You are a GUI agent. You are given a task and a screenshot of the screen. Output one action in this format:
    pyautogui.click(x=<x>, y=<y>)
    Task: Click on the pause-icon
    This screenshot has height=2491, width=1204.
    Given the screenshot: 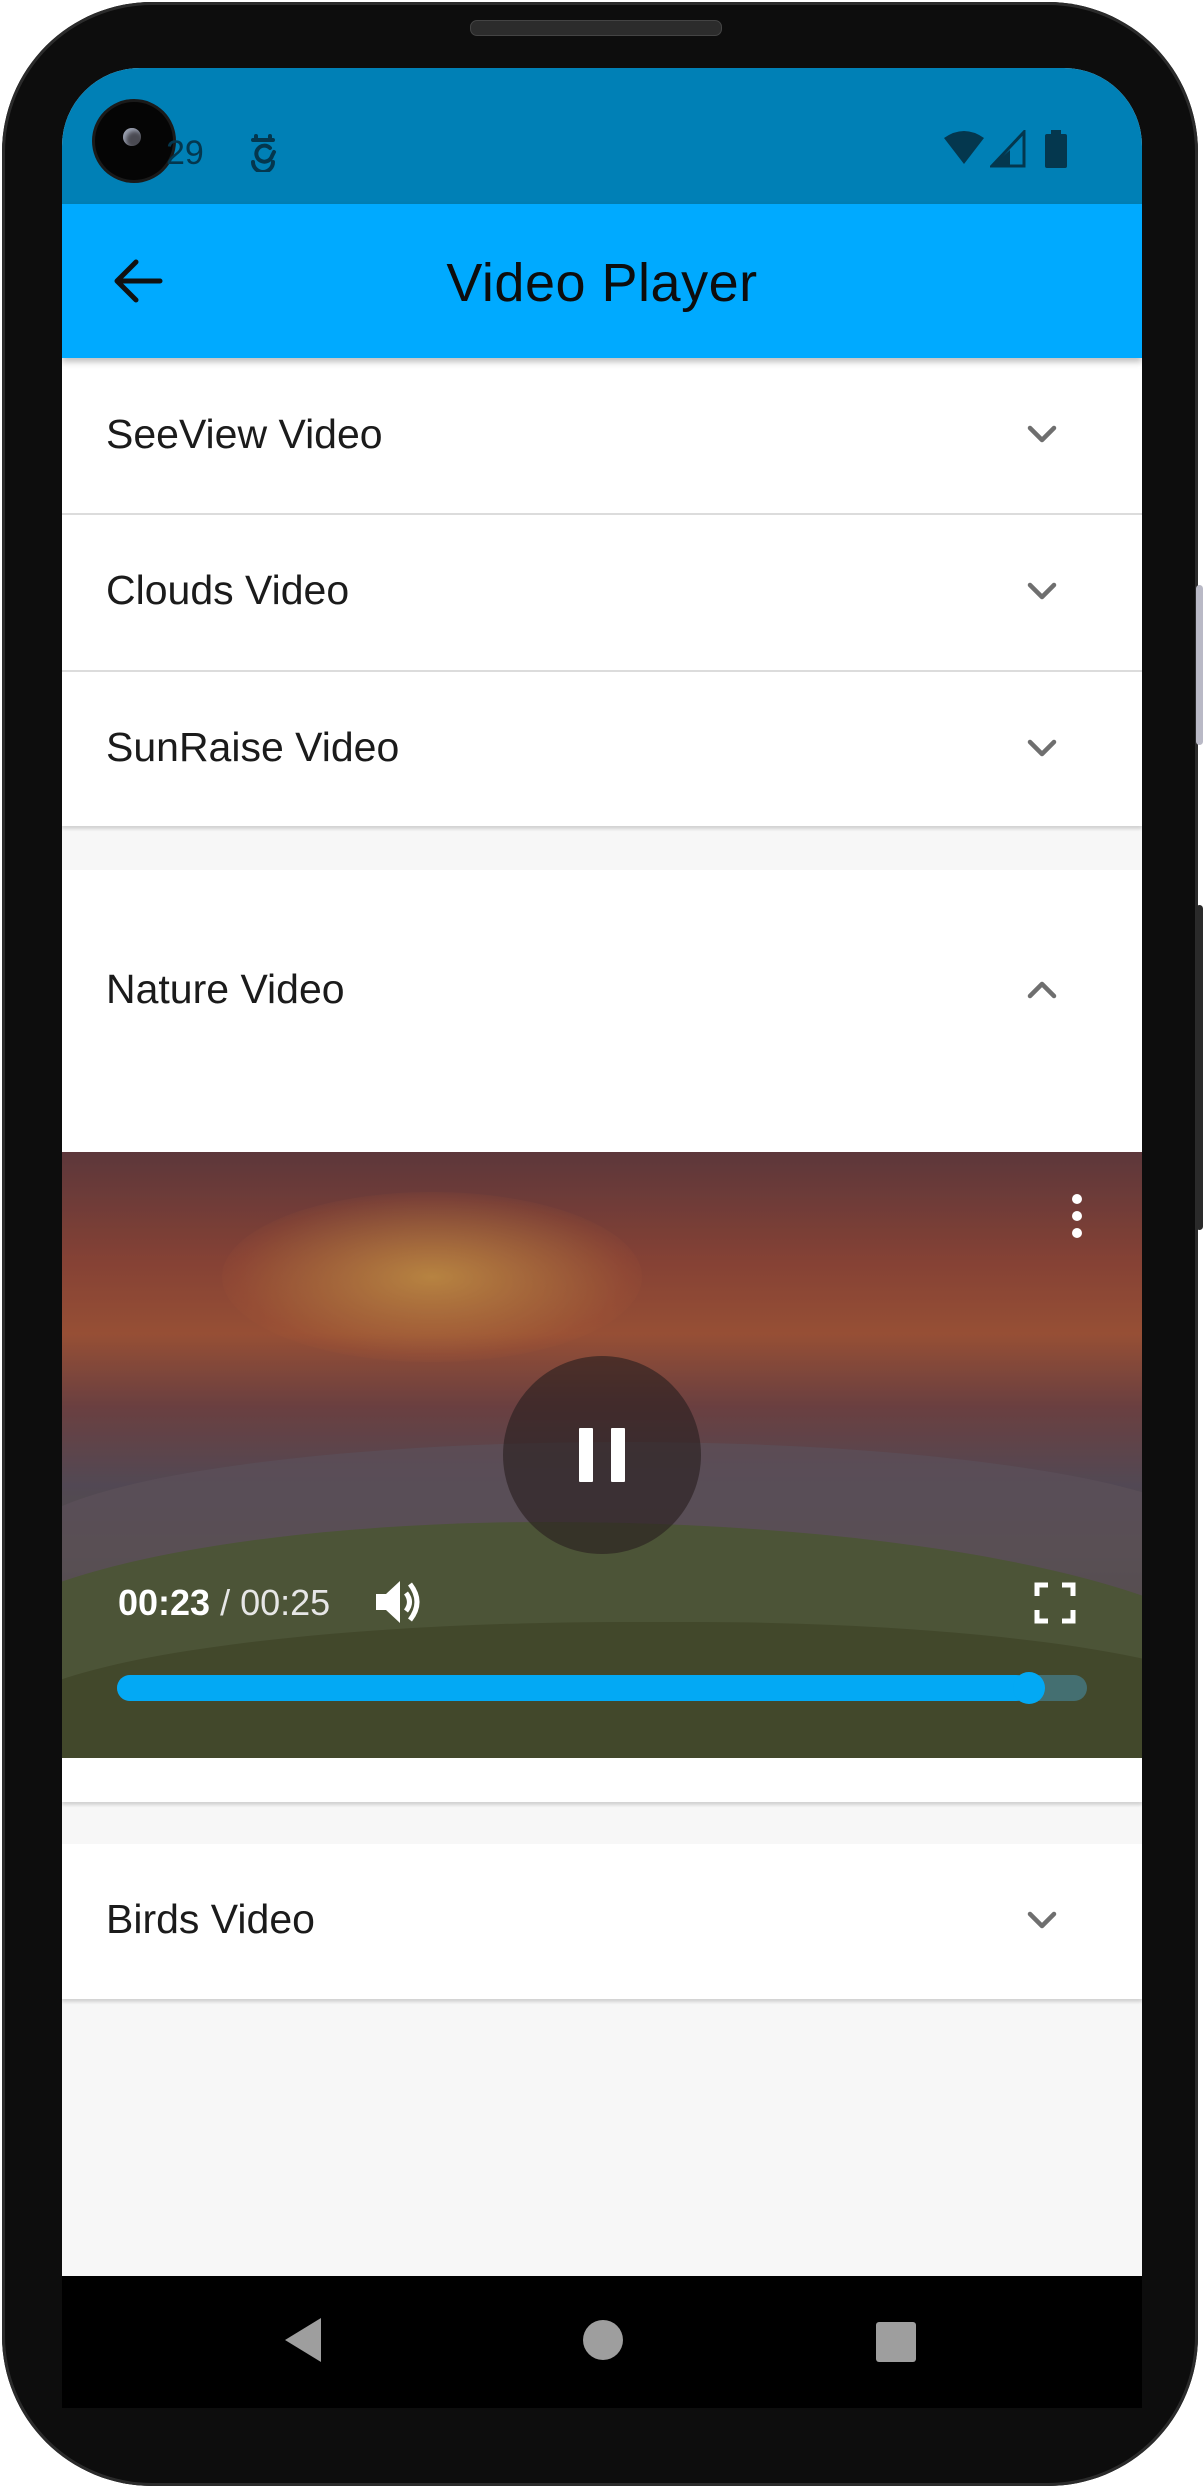 What is the action you would take?
    pyautogui.click(x=586, y=1455)
    